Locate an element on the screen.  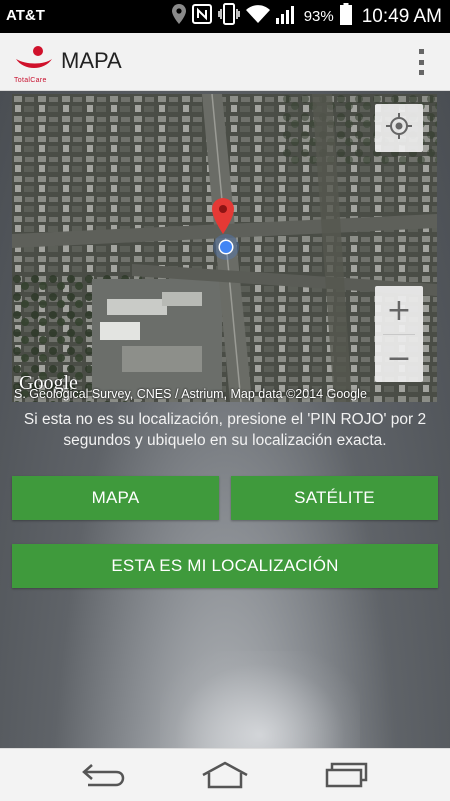
app-bar: TotalCare MAPA is located at coordinates (225, 62).